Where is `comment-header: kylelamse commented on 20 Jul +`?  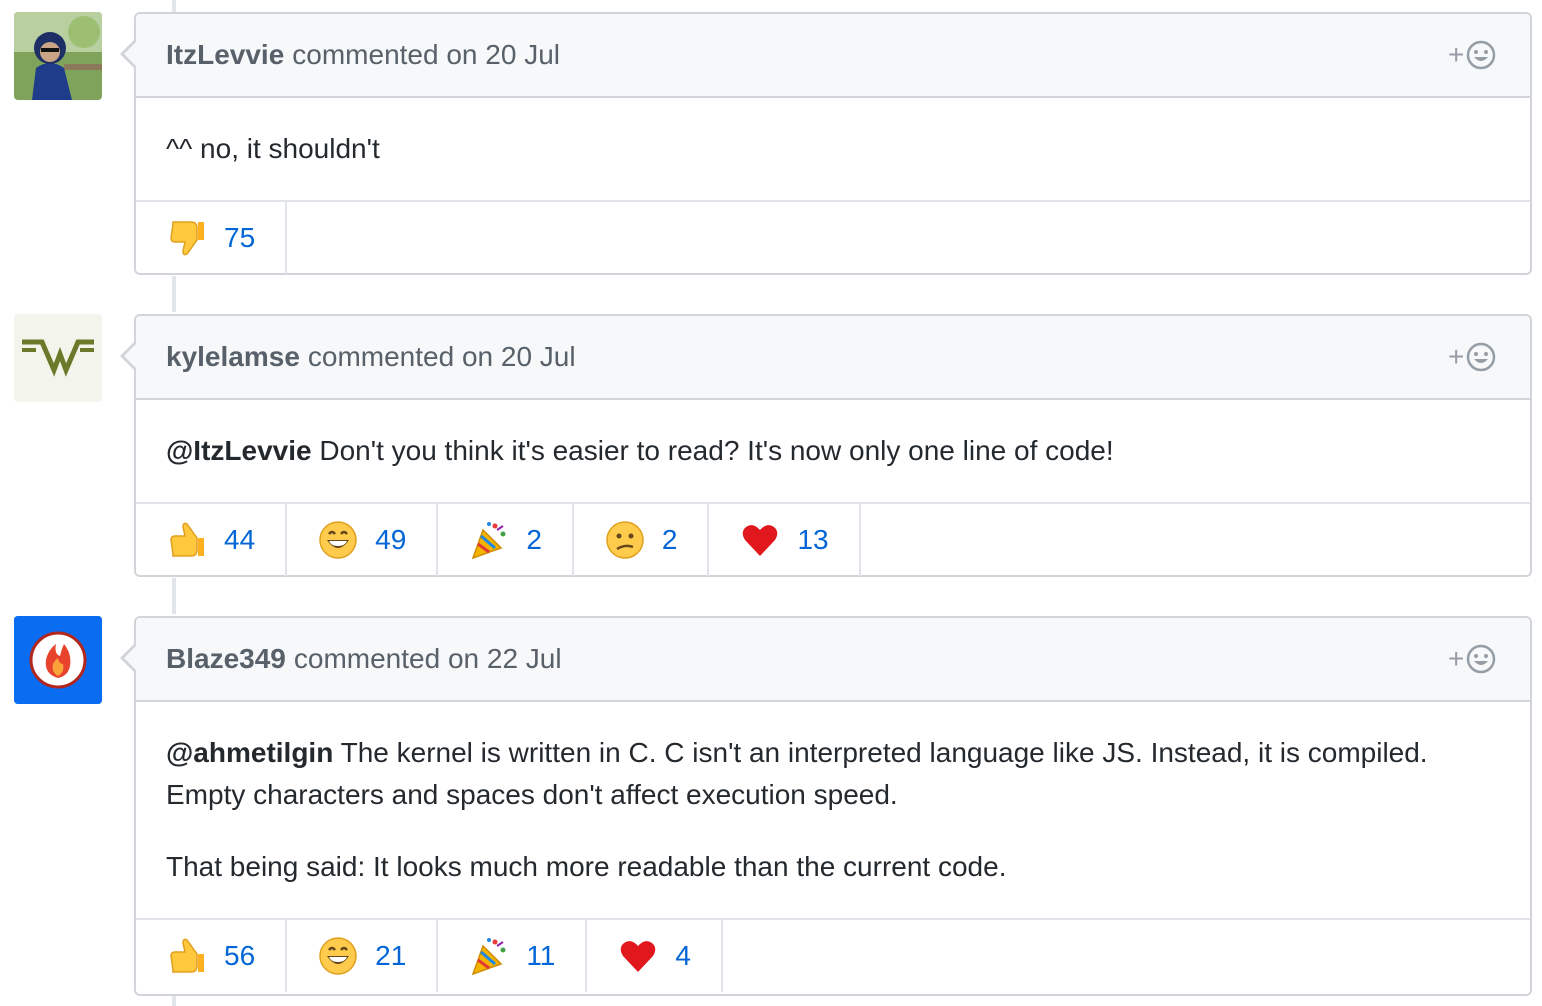
comment-header: kylelamse commented on 20 Jul + is located at coordinates (833, 358).